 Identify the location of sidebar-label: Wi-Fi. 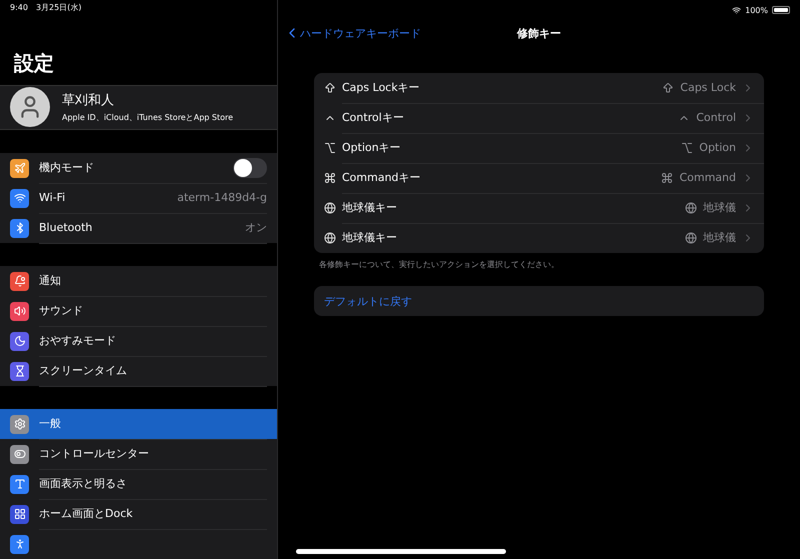
(52, 197).